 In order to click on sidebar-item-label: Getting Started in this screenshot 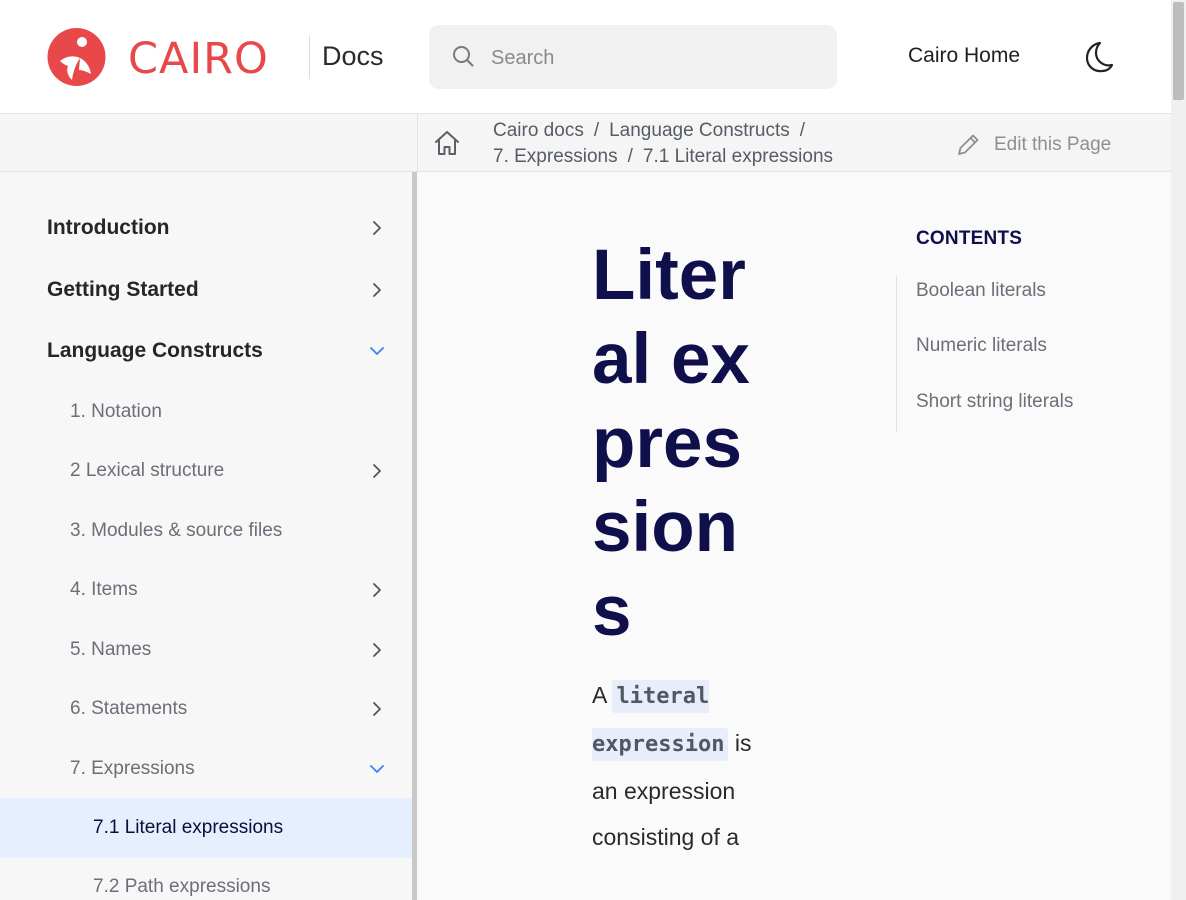, I will do `click(123, 289)`.